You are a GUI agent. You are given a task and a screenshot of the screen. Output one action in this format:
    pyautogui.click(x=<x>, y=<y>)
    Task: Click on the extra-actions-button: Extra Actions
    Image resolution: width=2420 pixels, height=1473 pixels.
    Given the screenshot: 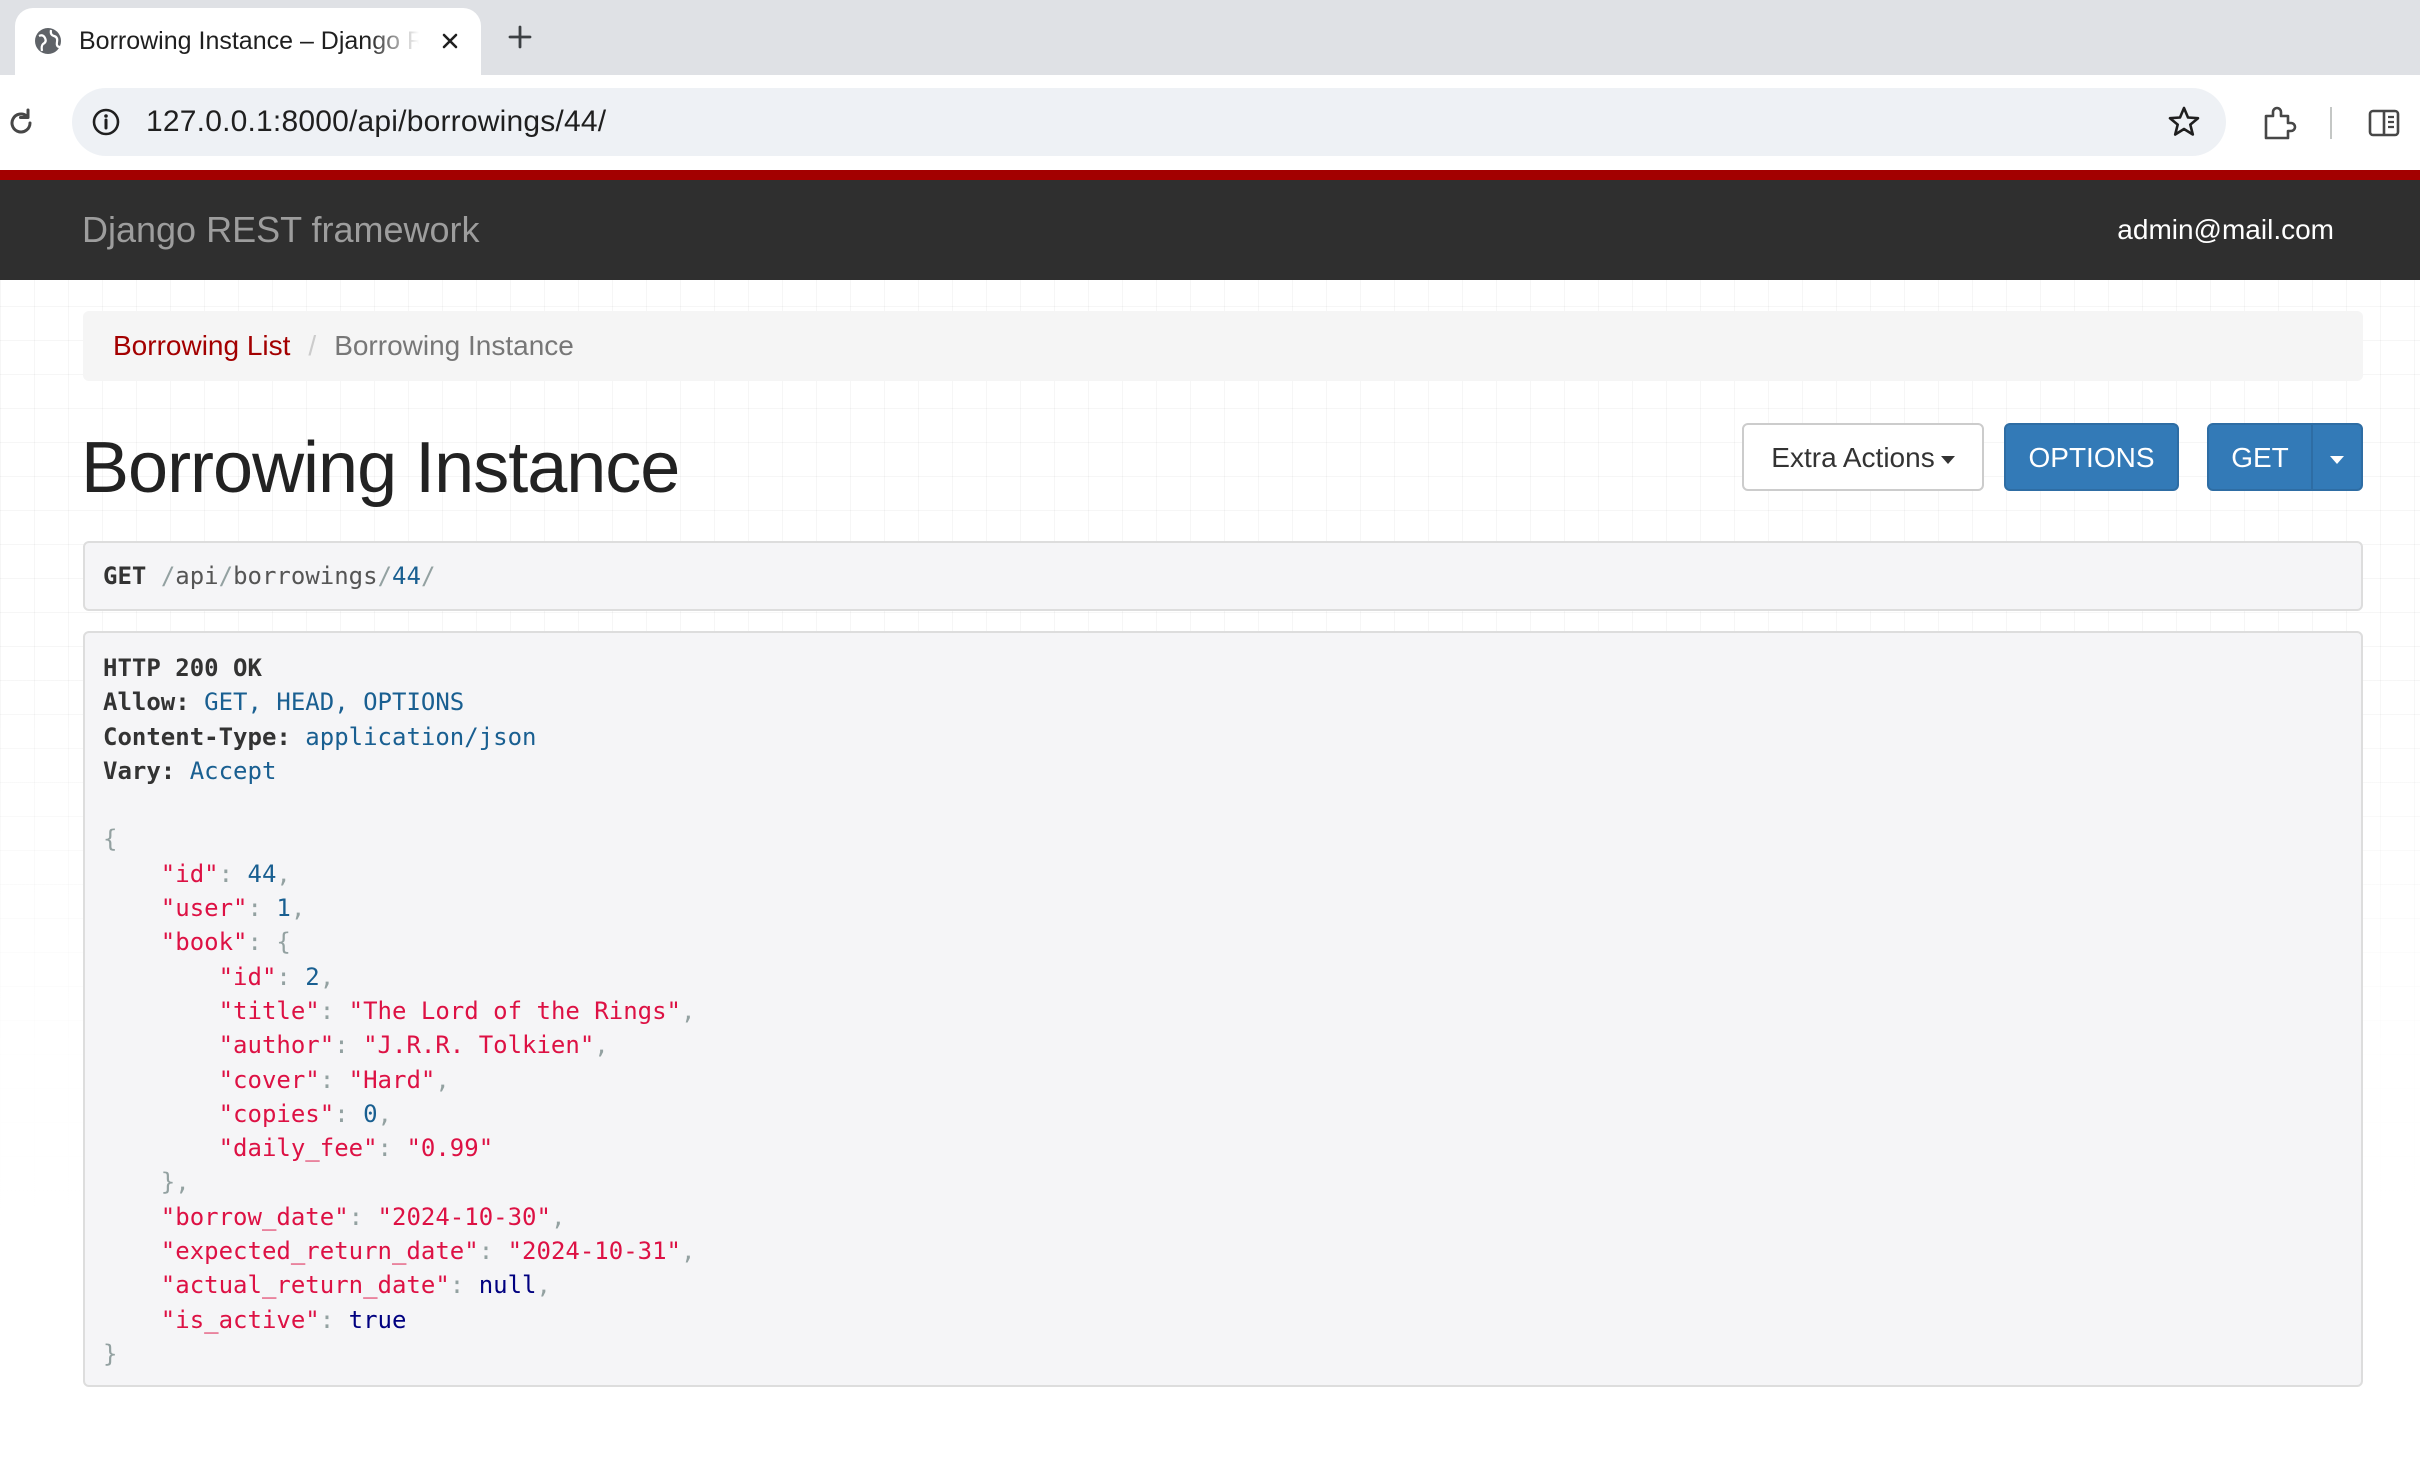 What is the action you would take?
    pyautogui.click(x=1863, y=457)
    